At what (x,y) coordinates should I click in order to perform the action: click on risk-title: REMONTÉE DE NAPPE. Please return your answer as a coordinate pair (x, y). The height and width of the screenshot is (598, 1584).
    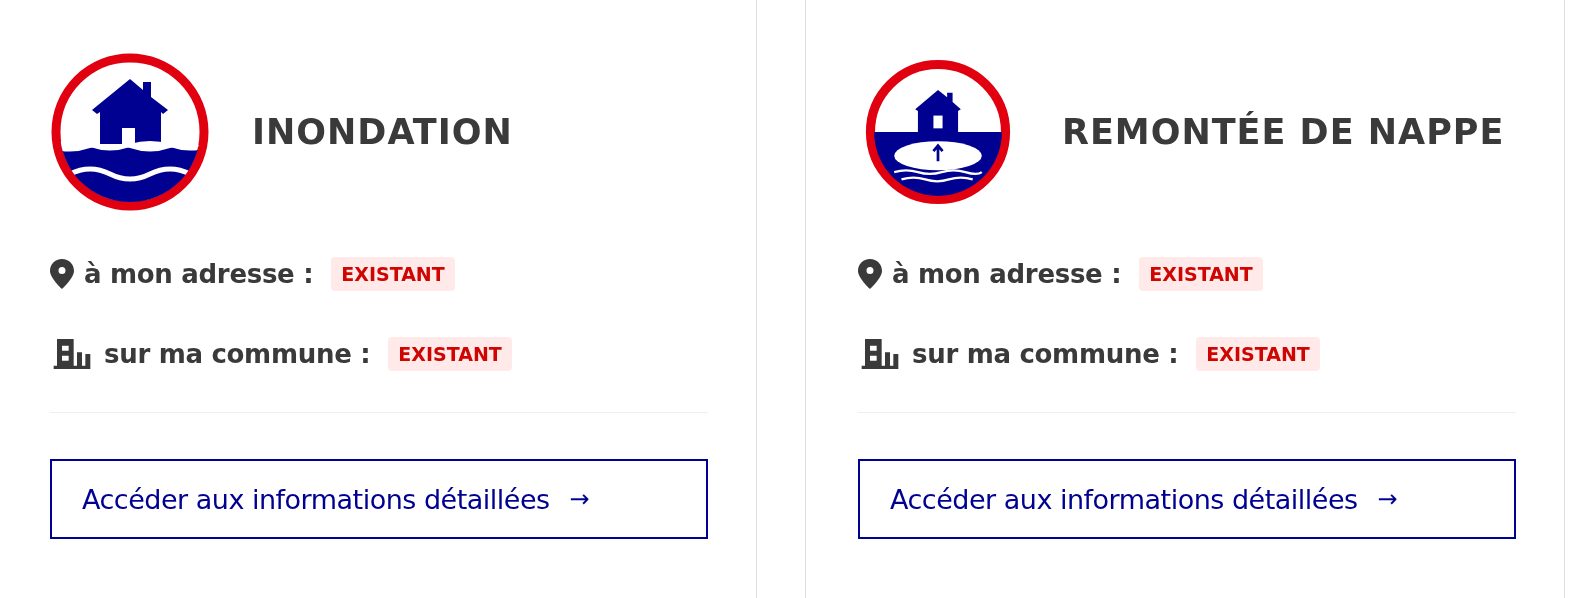
    Looking at the image, I should click on (1283, 132).